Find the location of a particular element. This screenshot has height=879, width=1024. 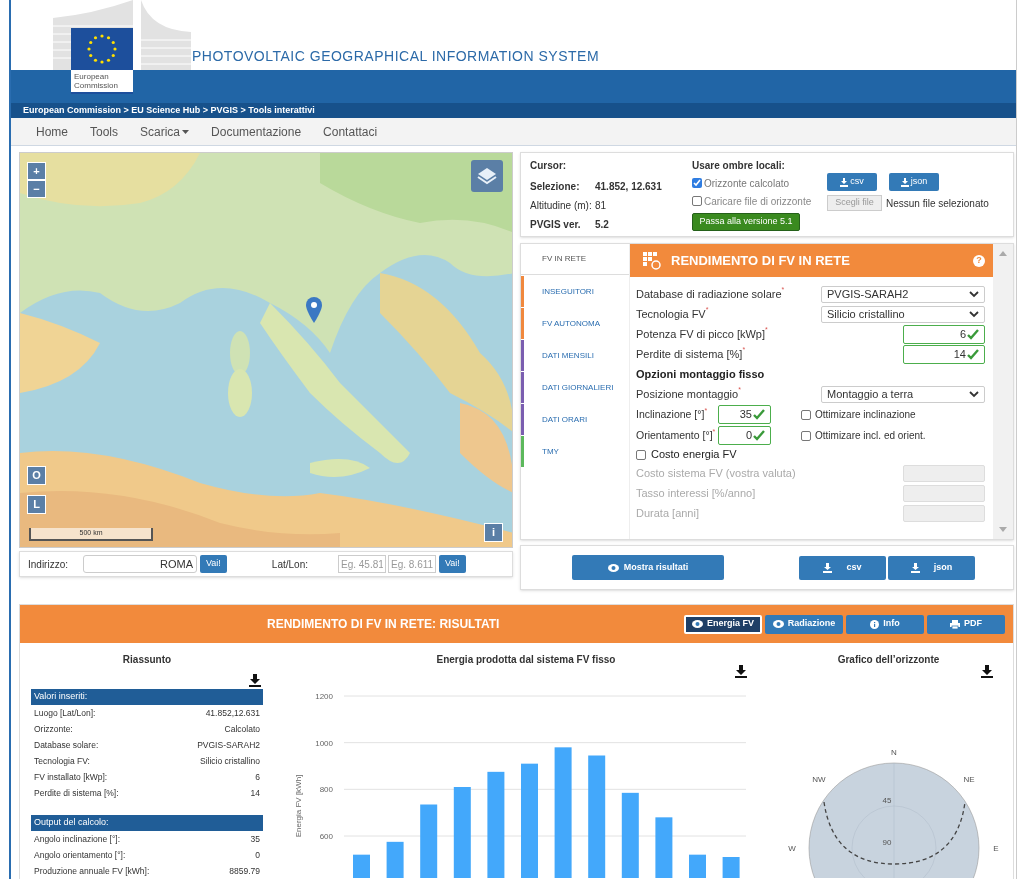

map-marker-icon is located at coordinates (314, 310).